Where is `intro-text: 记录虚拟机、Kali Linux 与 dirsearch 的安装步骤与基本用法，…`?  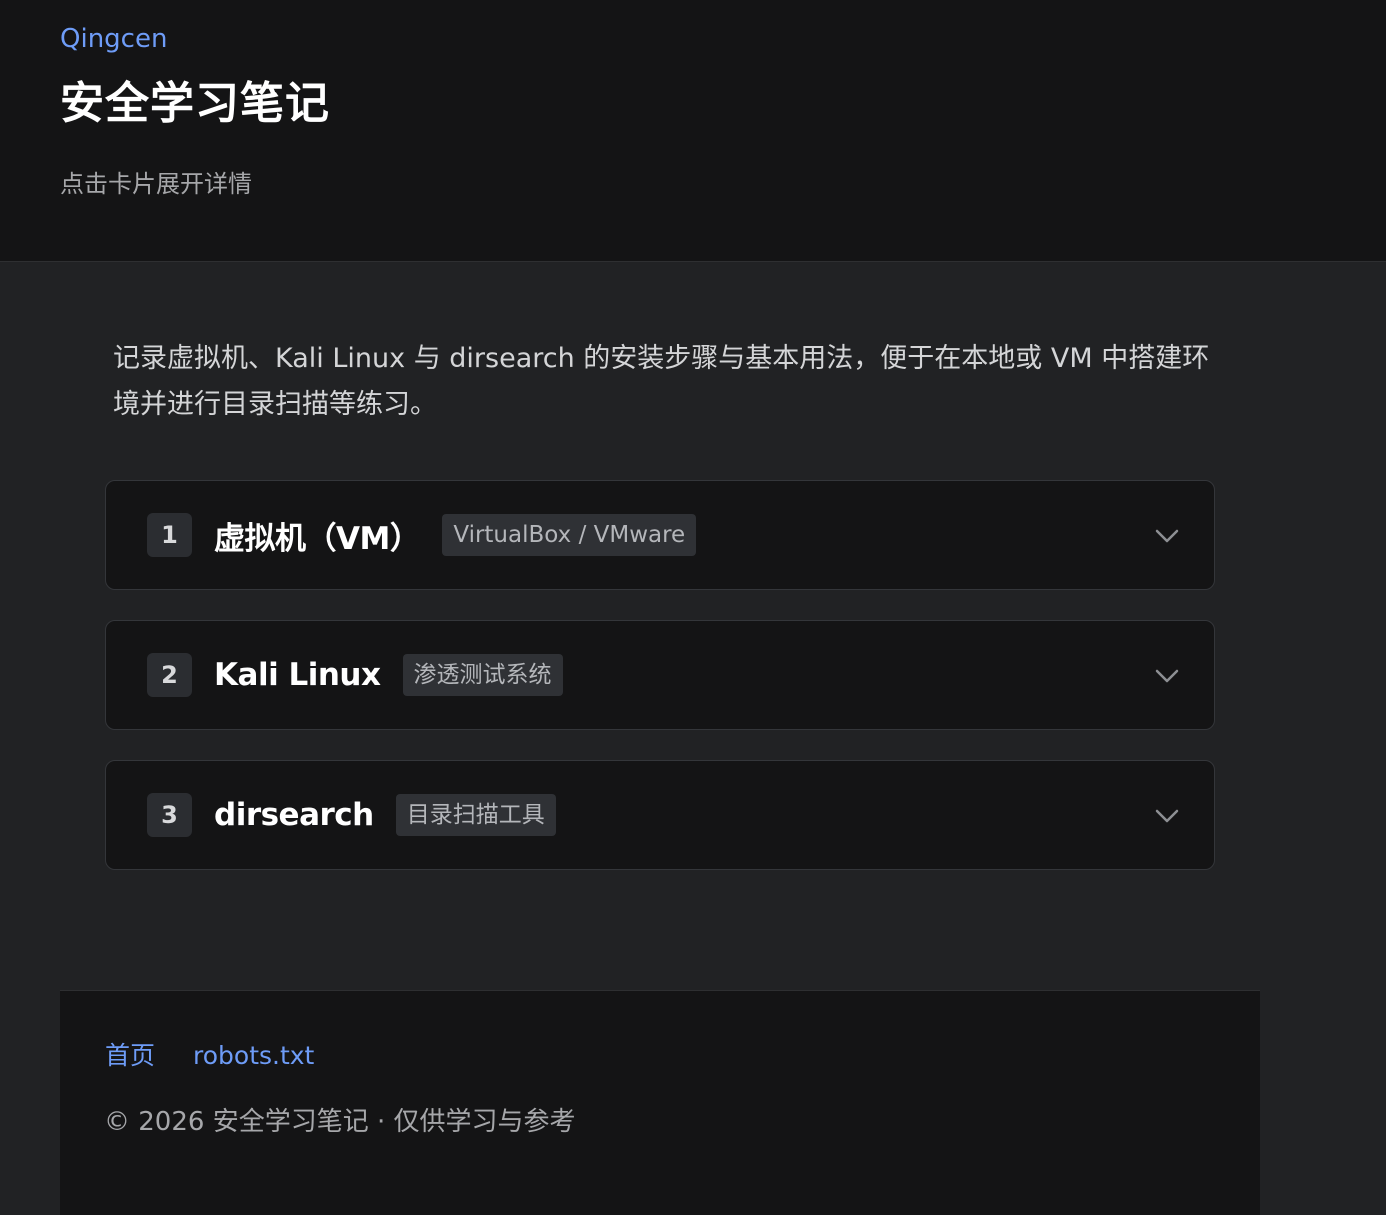
intro-text: 记录虚拟机、Kali Linux 与 dirsearch 的安装步骤与基本用法，… is located at coordinates (661, 381).